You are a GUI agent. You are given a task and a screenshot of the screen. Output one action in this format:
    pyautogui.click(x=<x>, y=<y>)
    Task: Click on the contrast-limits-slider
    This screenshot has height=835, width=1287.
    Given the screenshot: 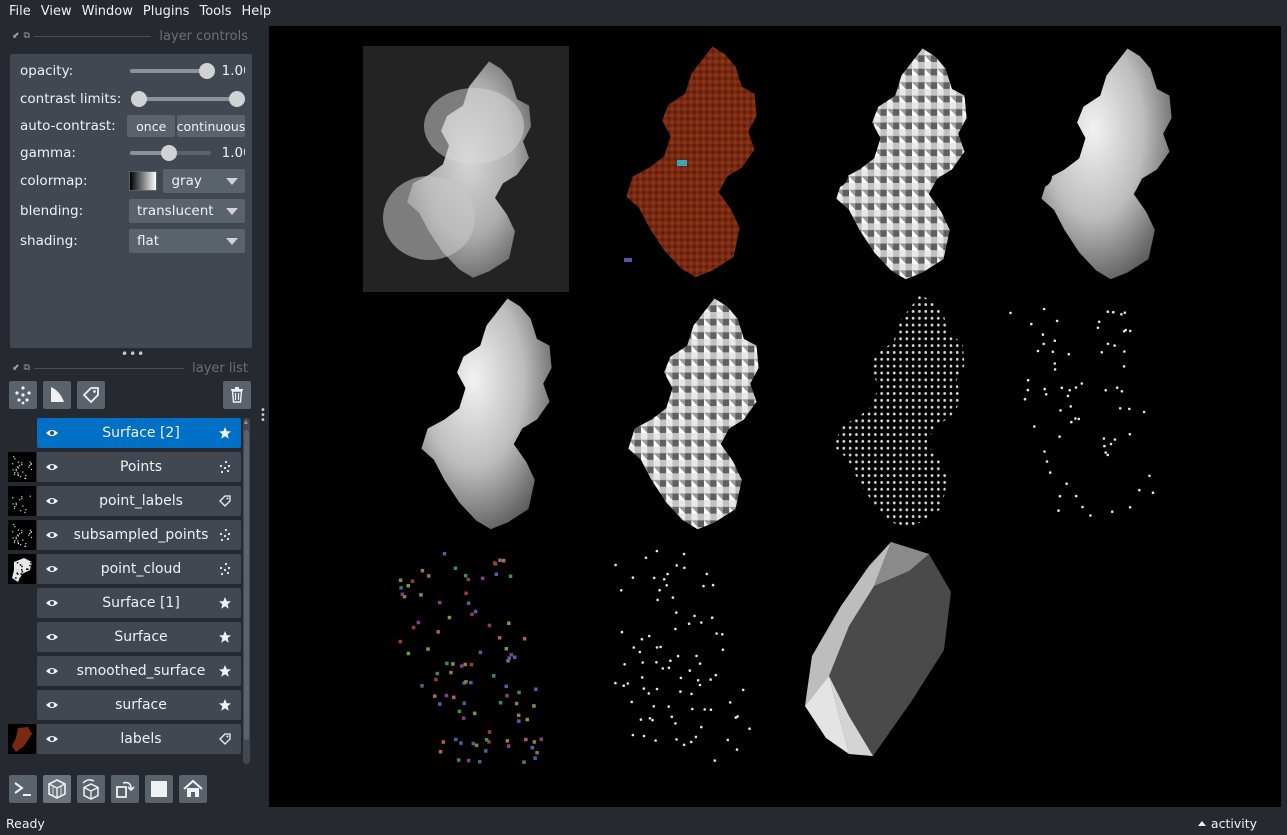 What is the action you would take?
    pyautogui.click(x=188, y=99)
    